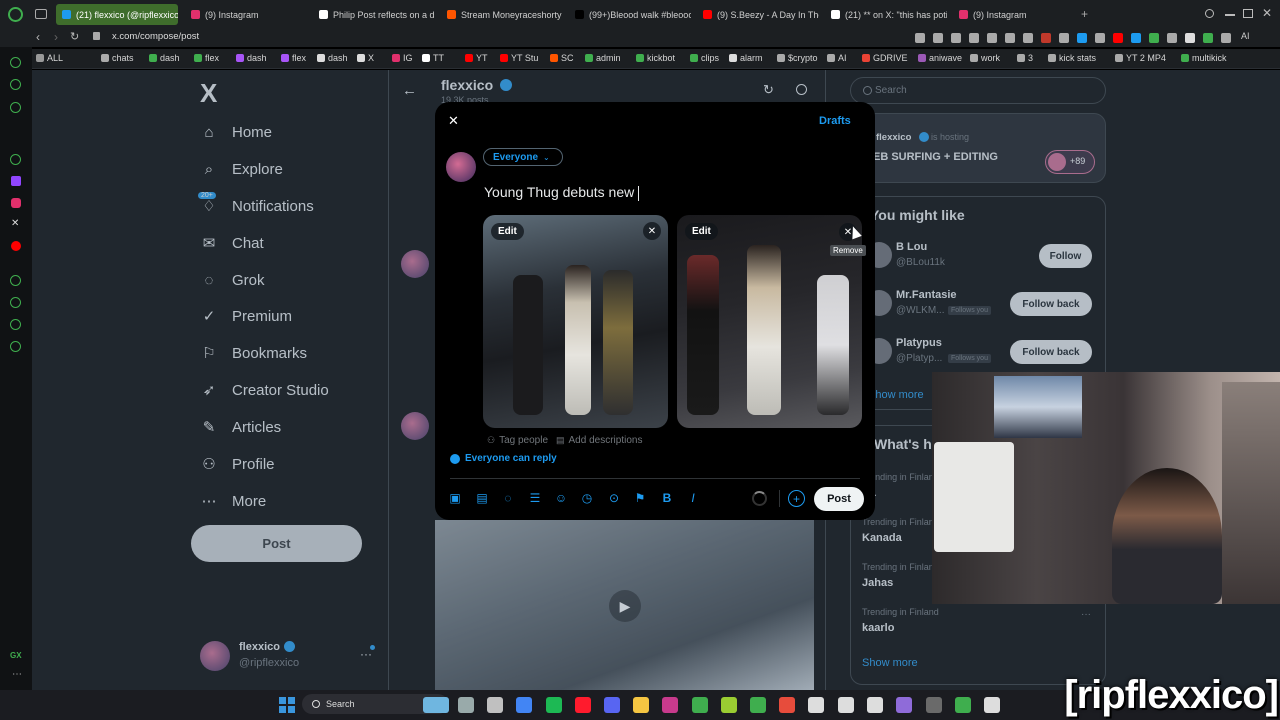 This screenshot has height=720, width=1280. Describe the element at coordinates (1025, 58) in the screenshot. I see `bookmark-item: 3` at that location.